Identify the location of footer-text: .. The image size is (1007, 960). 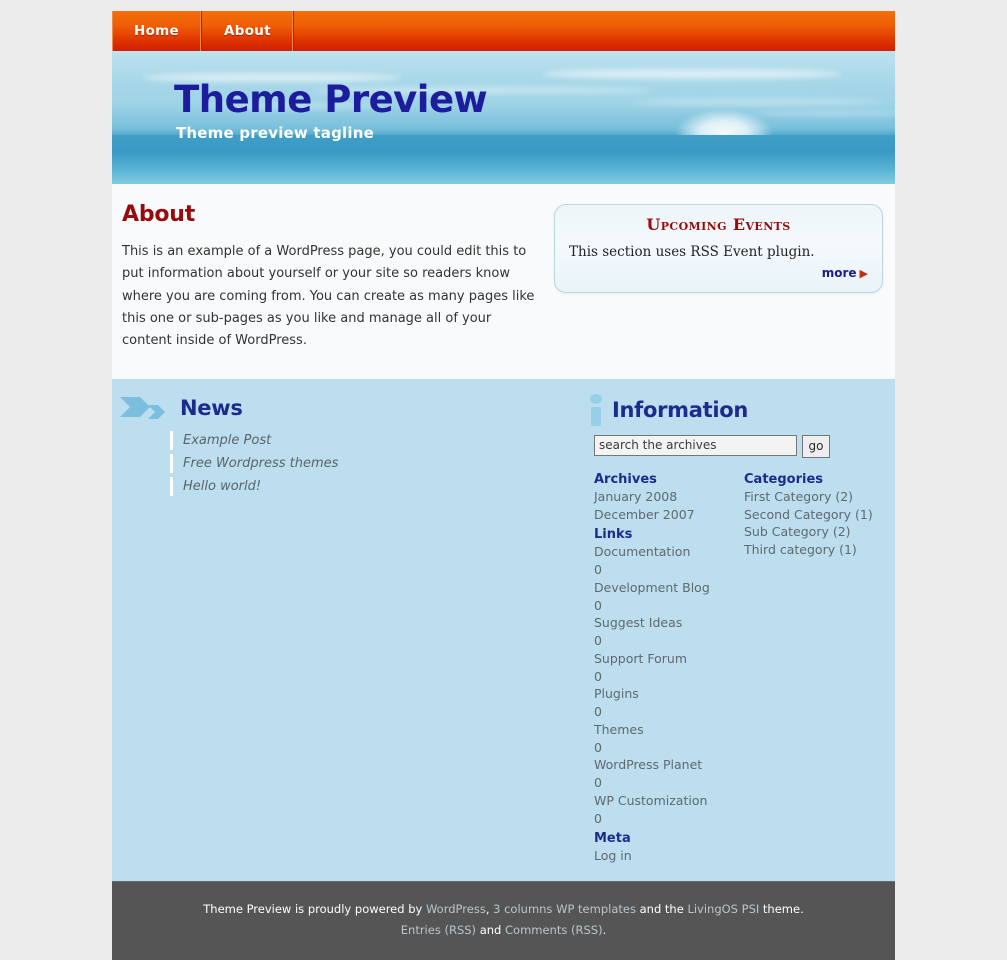
(604, 930).